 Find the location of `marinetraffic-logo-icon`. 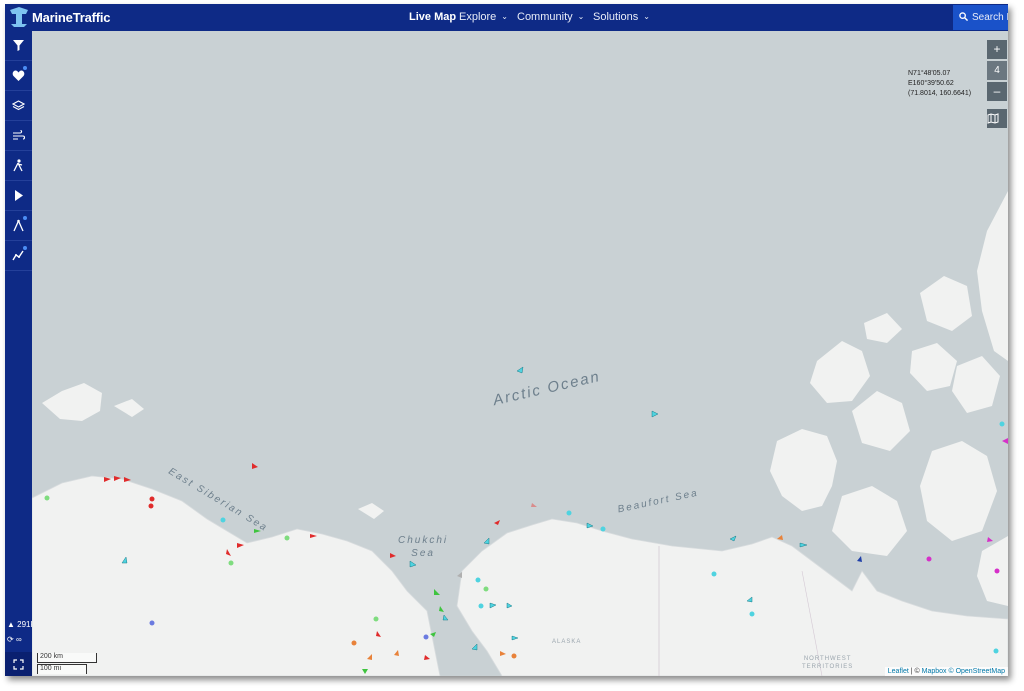

marinetraffic-logo-icon is located at coordinates (19, 17).